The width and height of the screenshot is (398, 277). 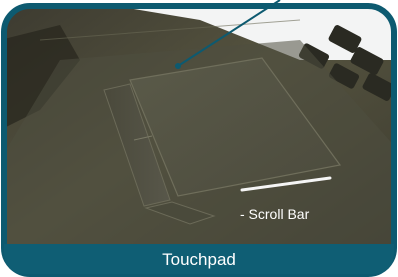 What do you see at coordinates (199, 259) in the screenshot?
I see `figure-caption: Touchpad` at bounding box center [199, 259].